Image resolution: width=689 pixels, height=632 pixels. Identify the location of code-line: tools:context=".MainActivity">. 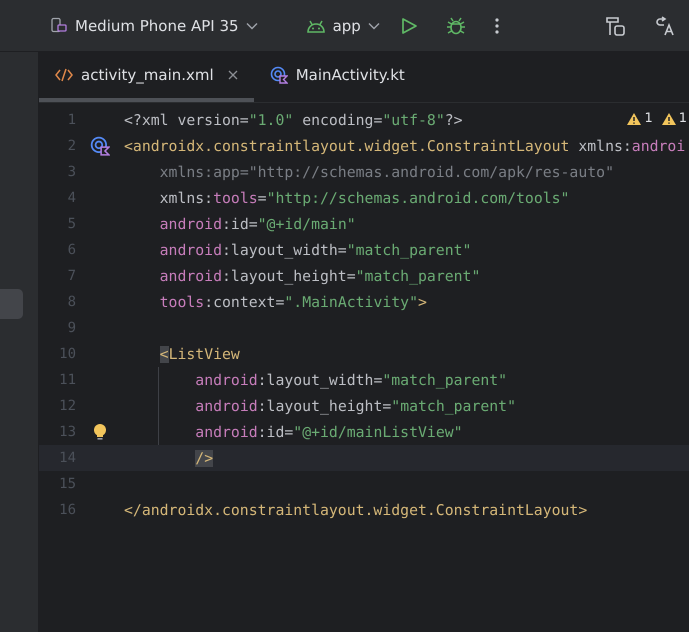
(292, 302).